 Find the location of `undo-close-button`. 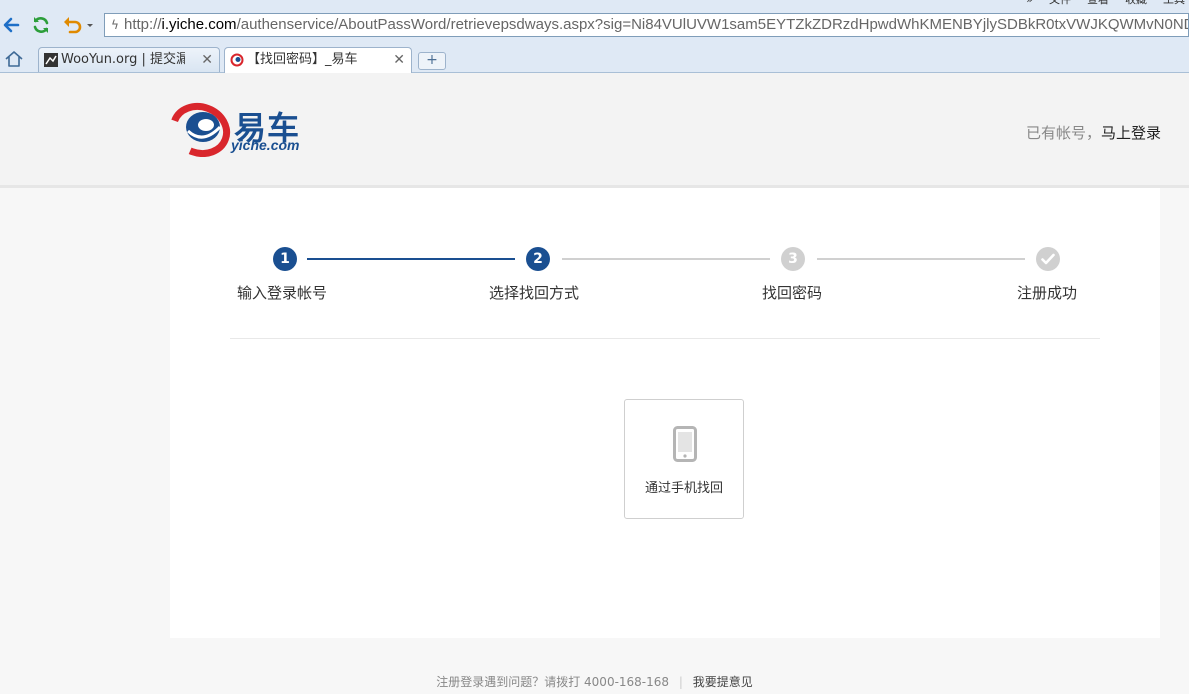

undo-close-button is located at coordinates (78, 25).